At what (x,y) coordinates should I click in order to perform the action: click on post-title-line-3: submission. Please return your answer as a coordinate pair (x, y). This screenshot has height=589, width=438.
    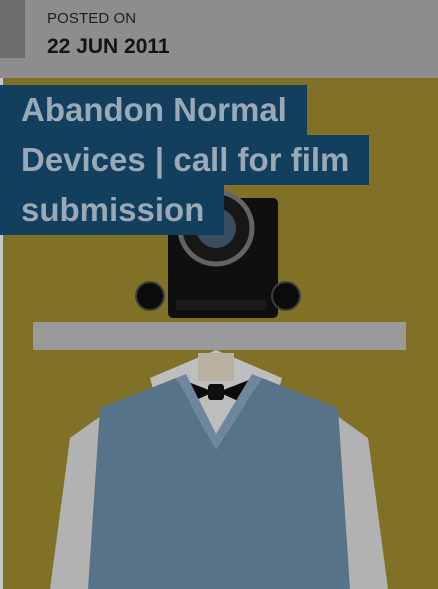
    Looking at the image, I should click on (112, 210).